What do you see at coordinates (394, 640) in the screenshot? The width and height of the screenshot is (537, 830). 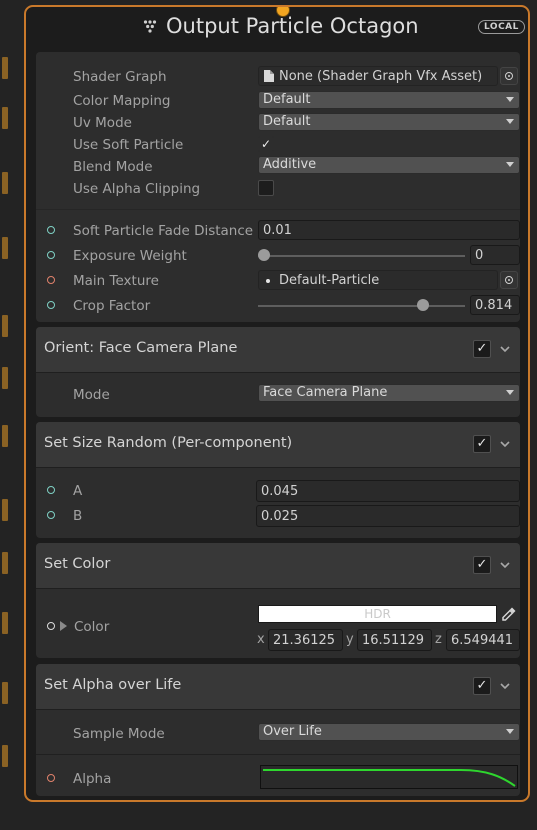 I see `color-y-input: 16.51129` at bounding box center [394, 640].